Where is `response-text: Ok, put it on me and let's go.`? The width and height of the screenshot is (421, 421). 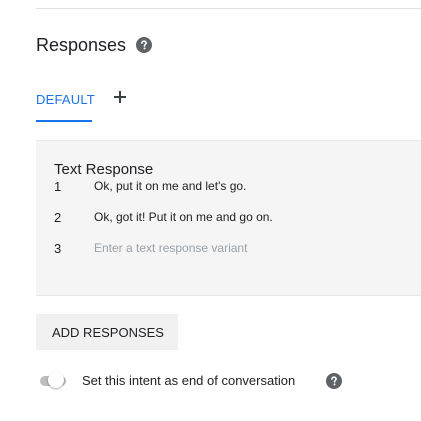
response-text: Ok, put it on me and let's go. is located at coordinates (170, 186).